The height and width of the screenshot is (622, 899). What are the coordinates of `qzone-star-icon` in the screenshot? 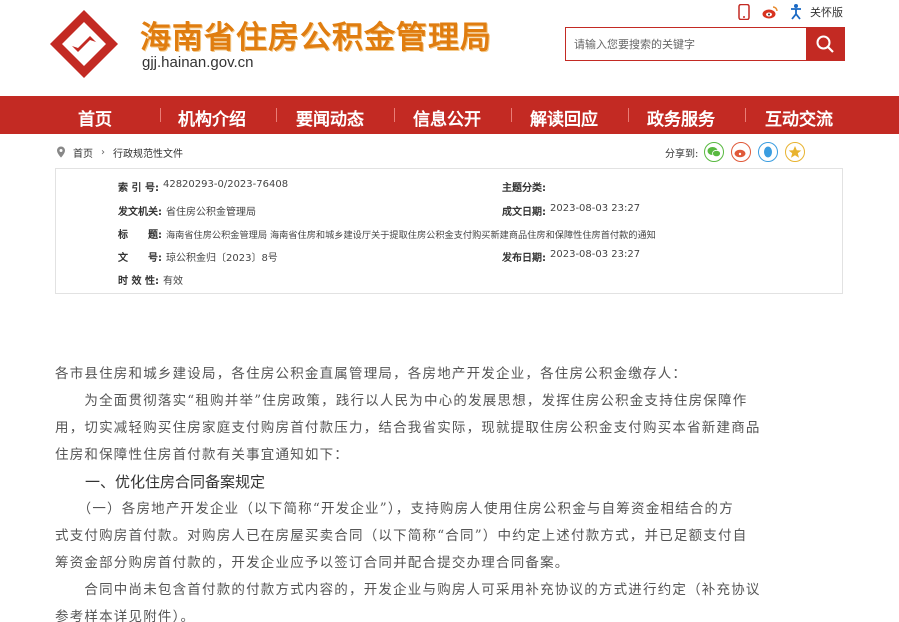 It's located at (795, 152).